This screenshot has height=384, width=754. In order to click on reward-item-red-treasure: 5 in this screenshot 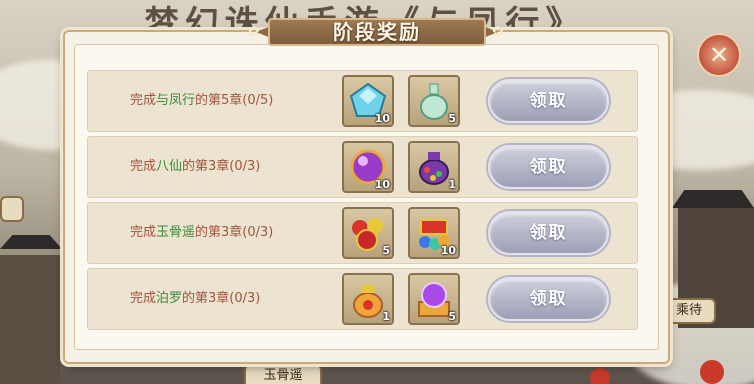, I will do `click(368, 233)`.